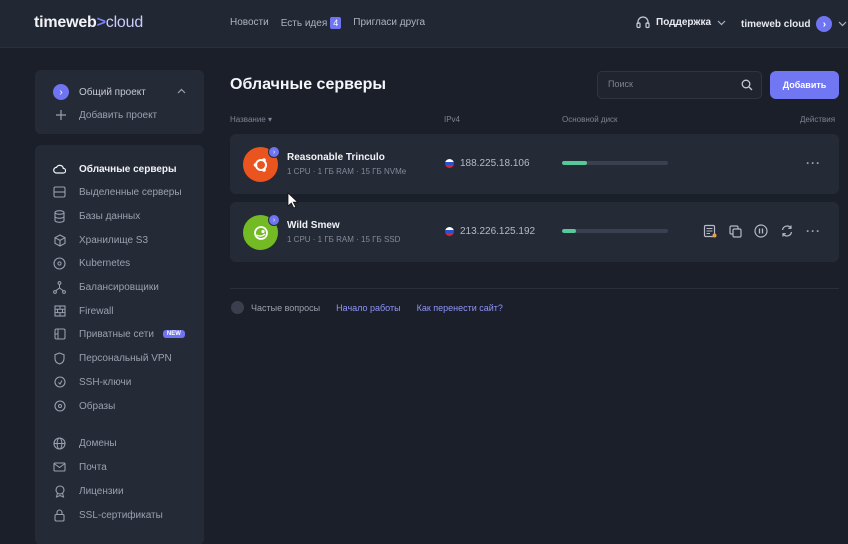  I want to click on faq-link-migrate-site: Как перенести сайт?, so click(460, 308).